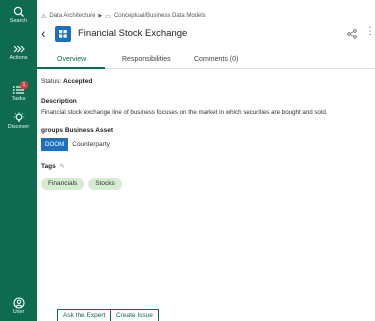  Describe the element at coordinates (71, 59) in the screenshot. I see `tab-overview: Overview` at that location.